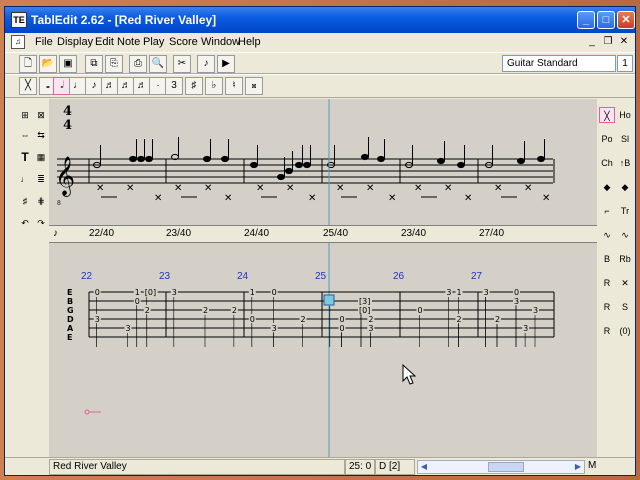 This screenshot has width=640, height=480. I want to click on string-name-label: E, so click(69, 292).